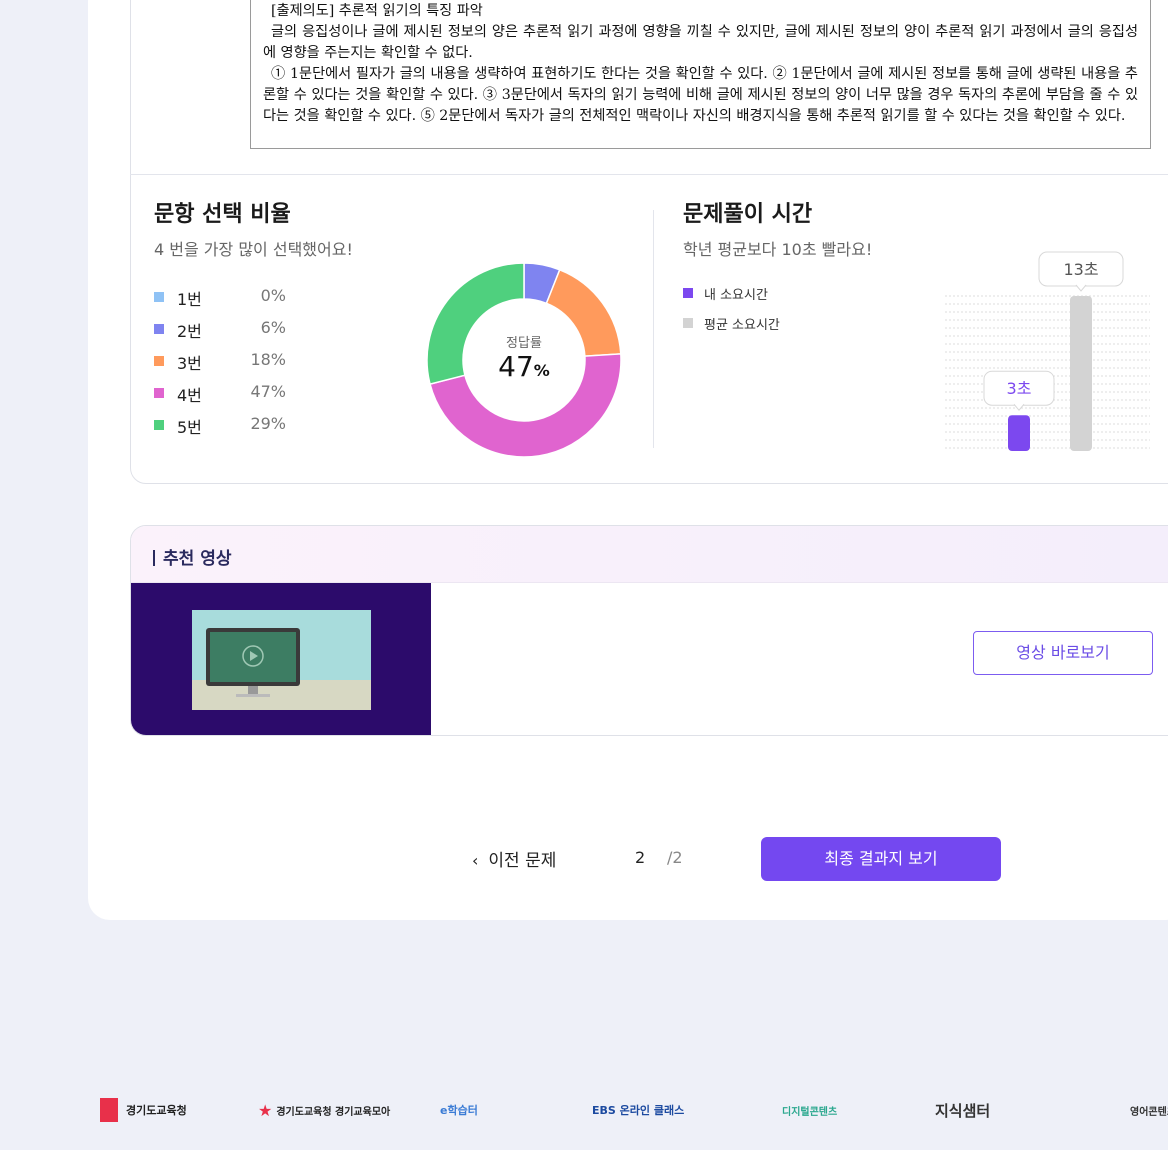  What do you see at coordinates (377, 11) in the screenshot?
I see `explanation-title: [출제의도] 추론적 읽기의 특징 파악` at bounding box center [377, 11].